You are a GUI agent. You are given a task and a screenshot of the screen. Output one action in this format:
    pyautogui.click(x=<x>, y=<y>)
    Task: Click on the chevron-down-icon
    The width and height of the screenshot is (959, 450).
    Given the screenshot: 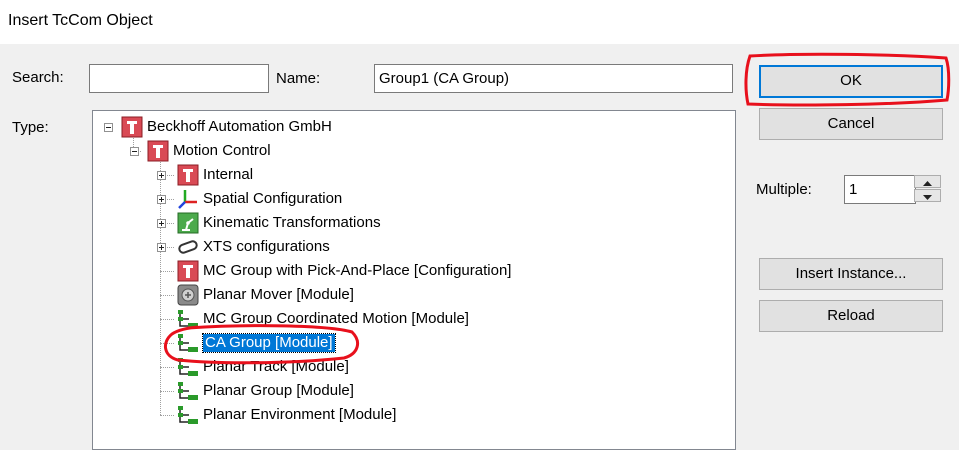 What is the action you would take?
    pyautogui.click(x=927, y=197)
    